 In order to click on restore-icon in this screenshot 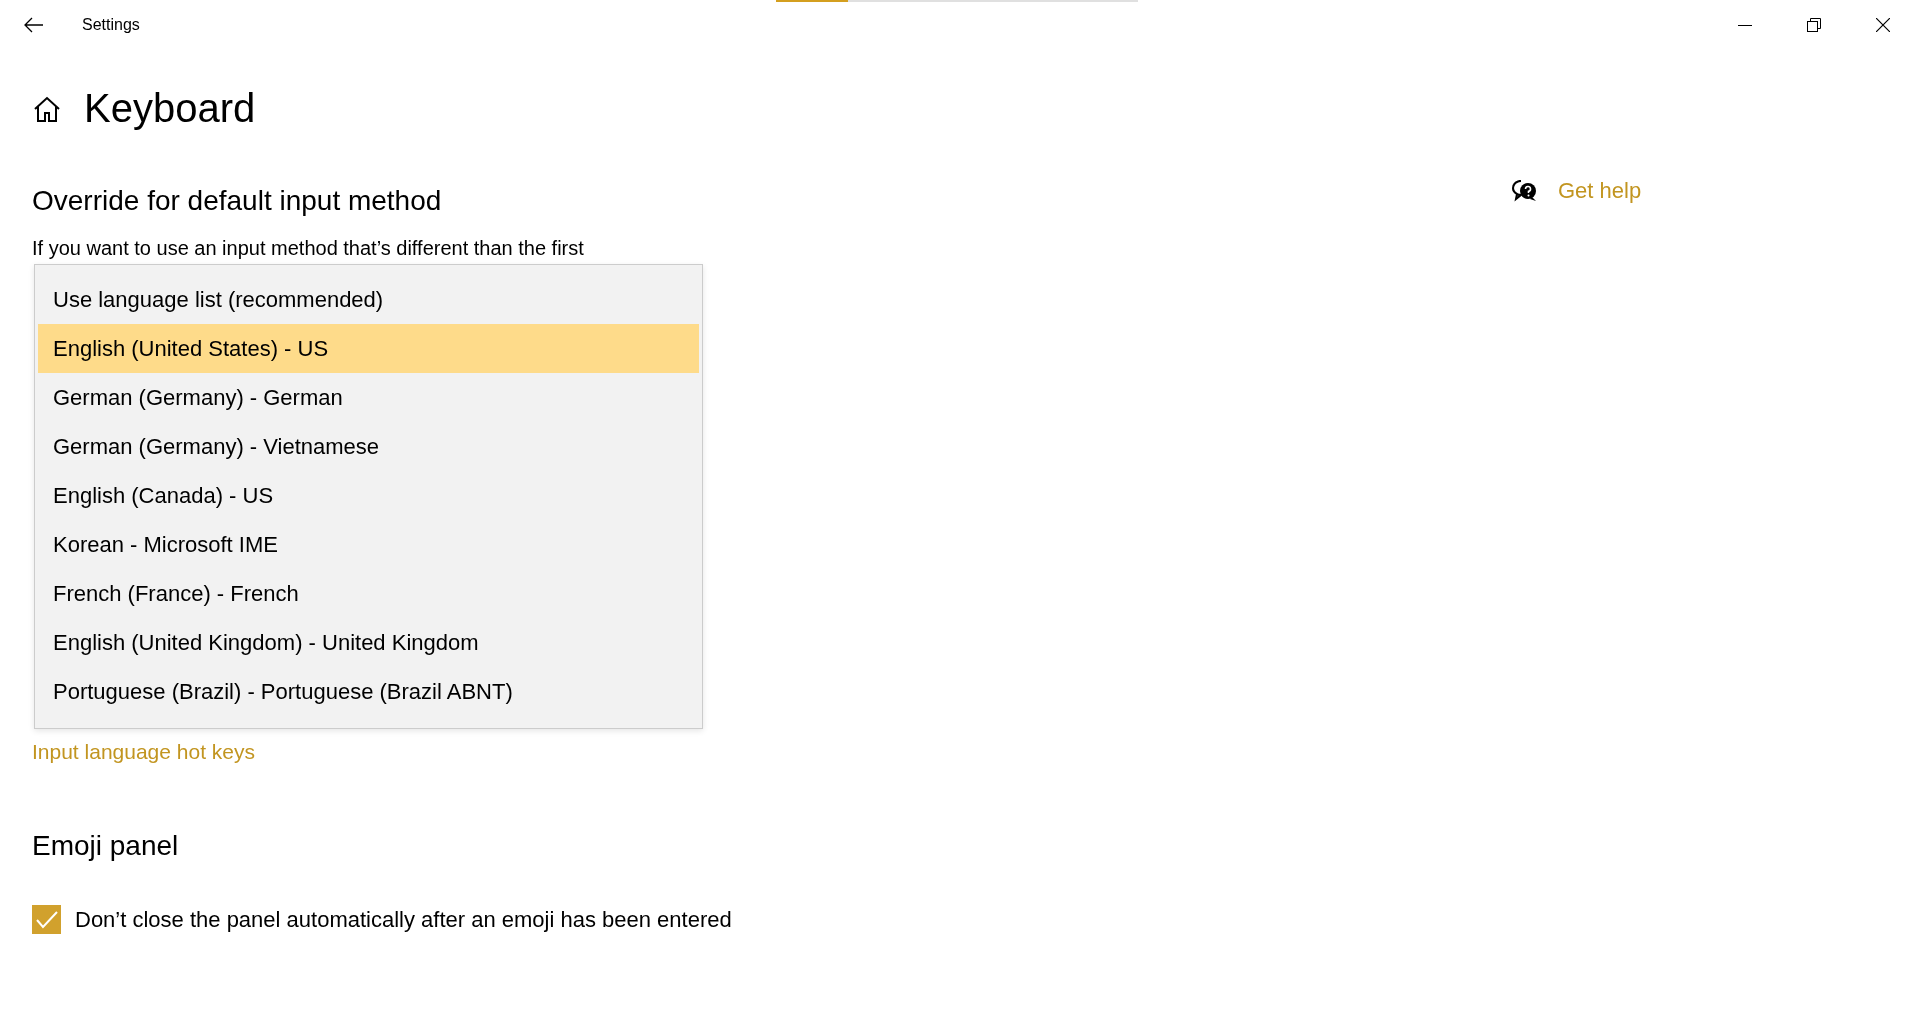, I will do `click(1813, 25)`.